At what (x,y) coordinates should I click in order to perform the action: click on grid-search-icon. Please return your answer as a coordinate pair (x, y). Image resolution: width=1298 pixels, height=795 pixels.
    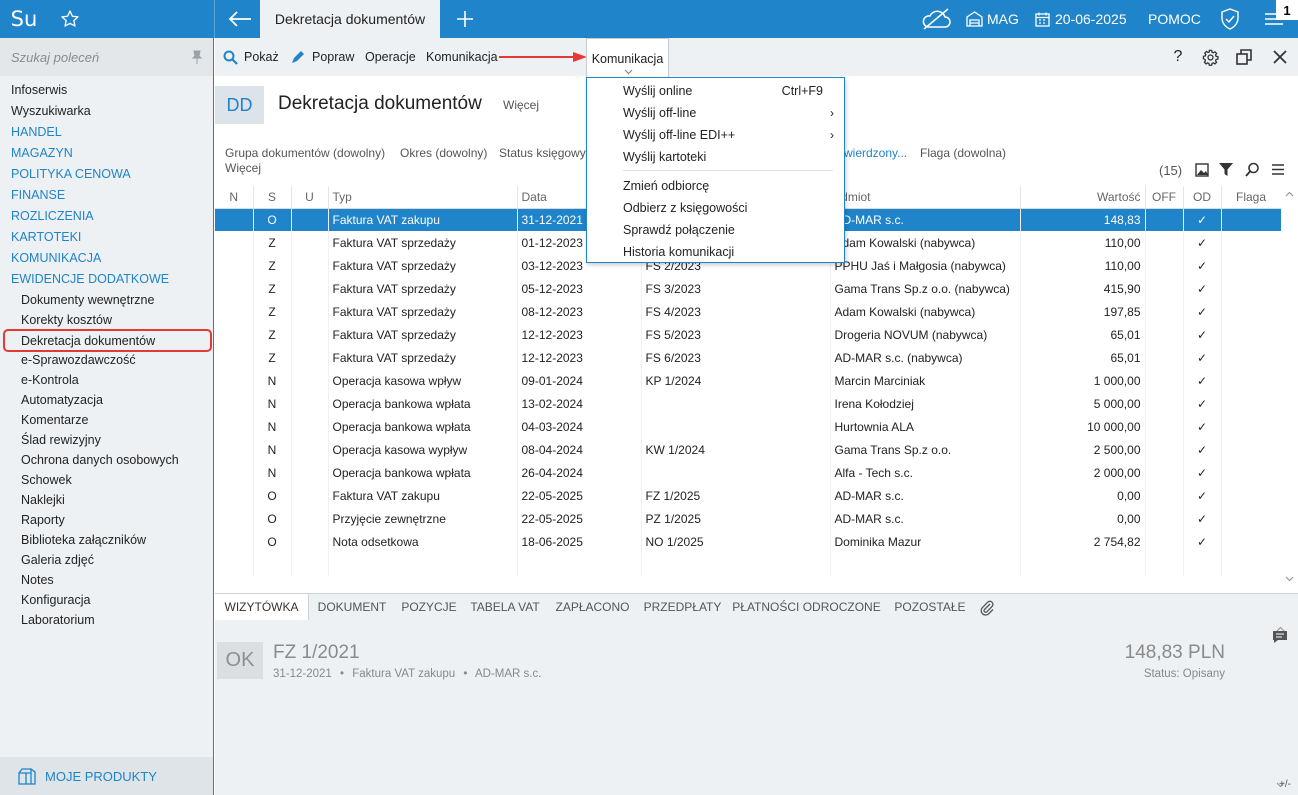
    Looking at the image, I should click on (1252, 169).